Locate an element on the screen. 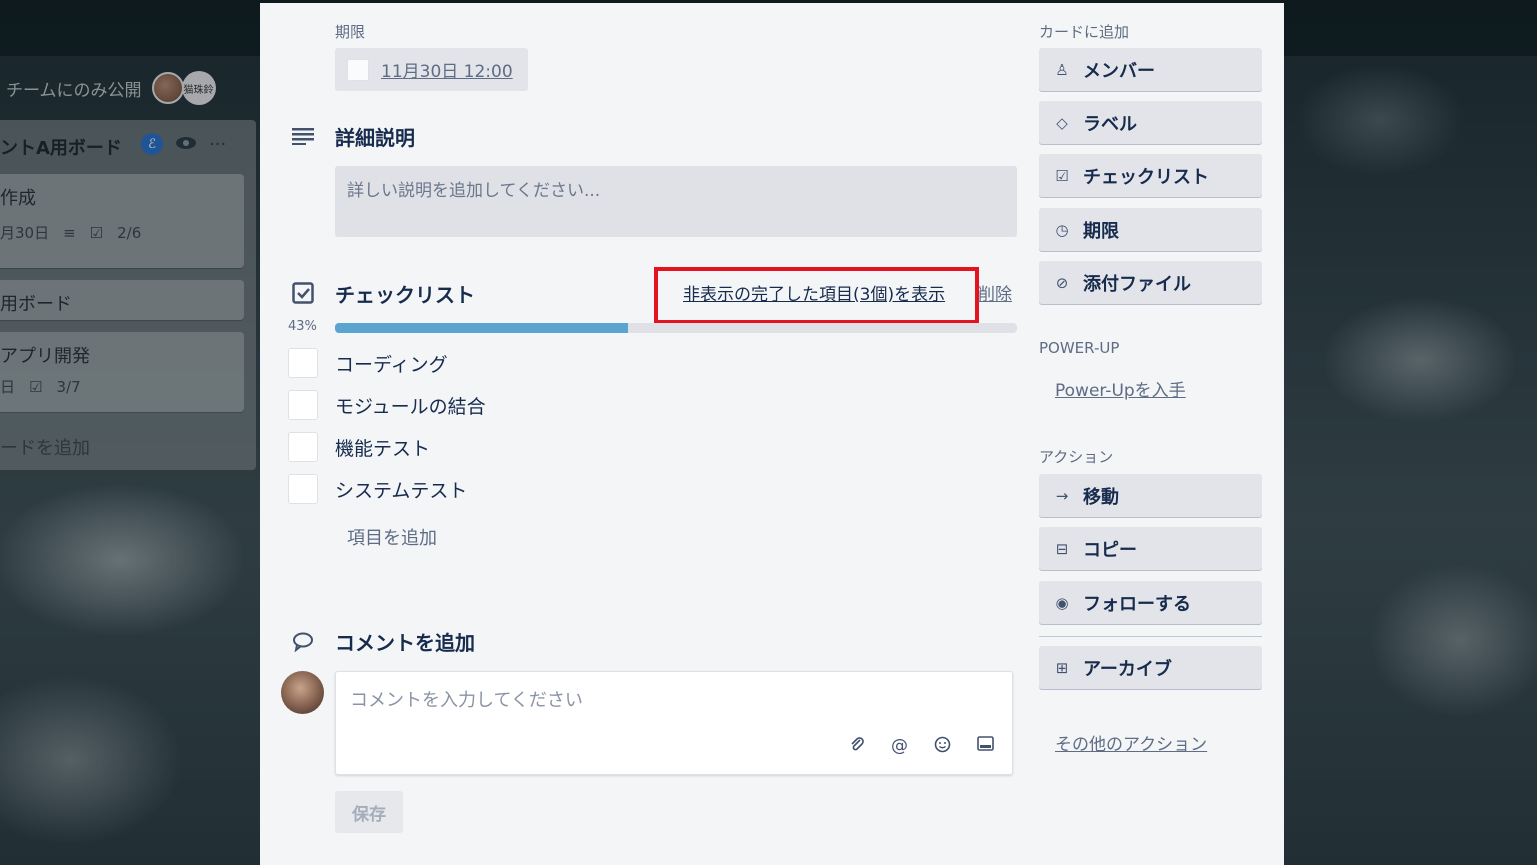  checklist-progress-bar is located at coordinates (676, 328).